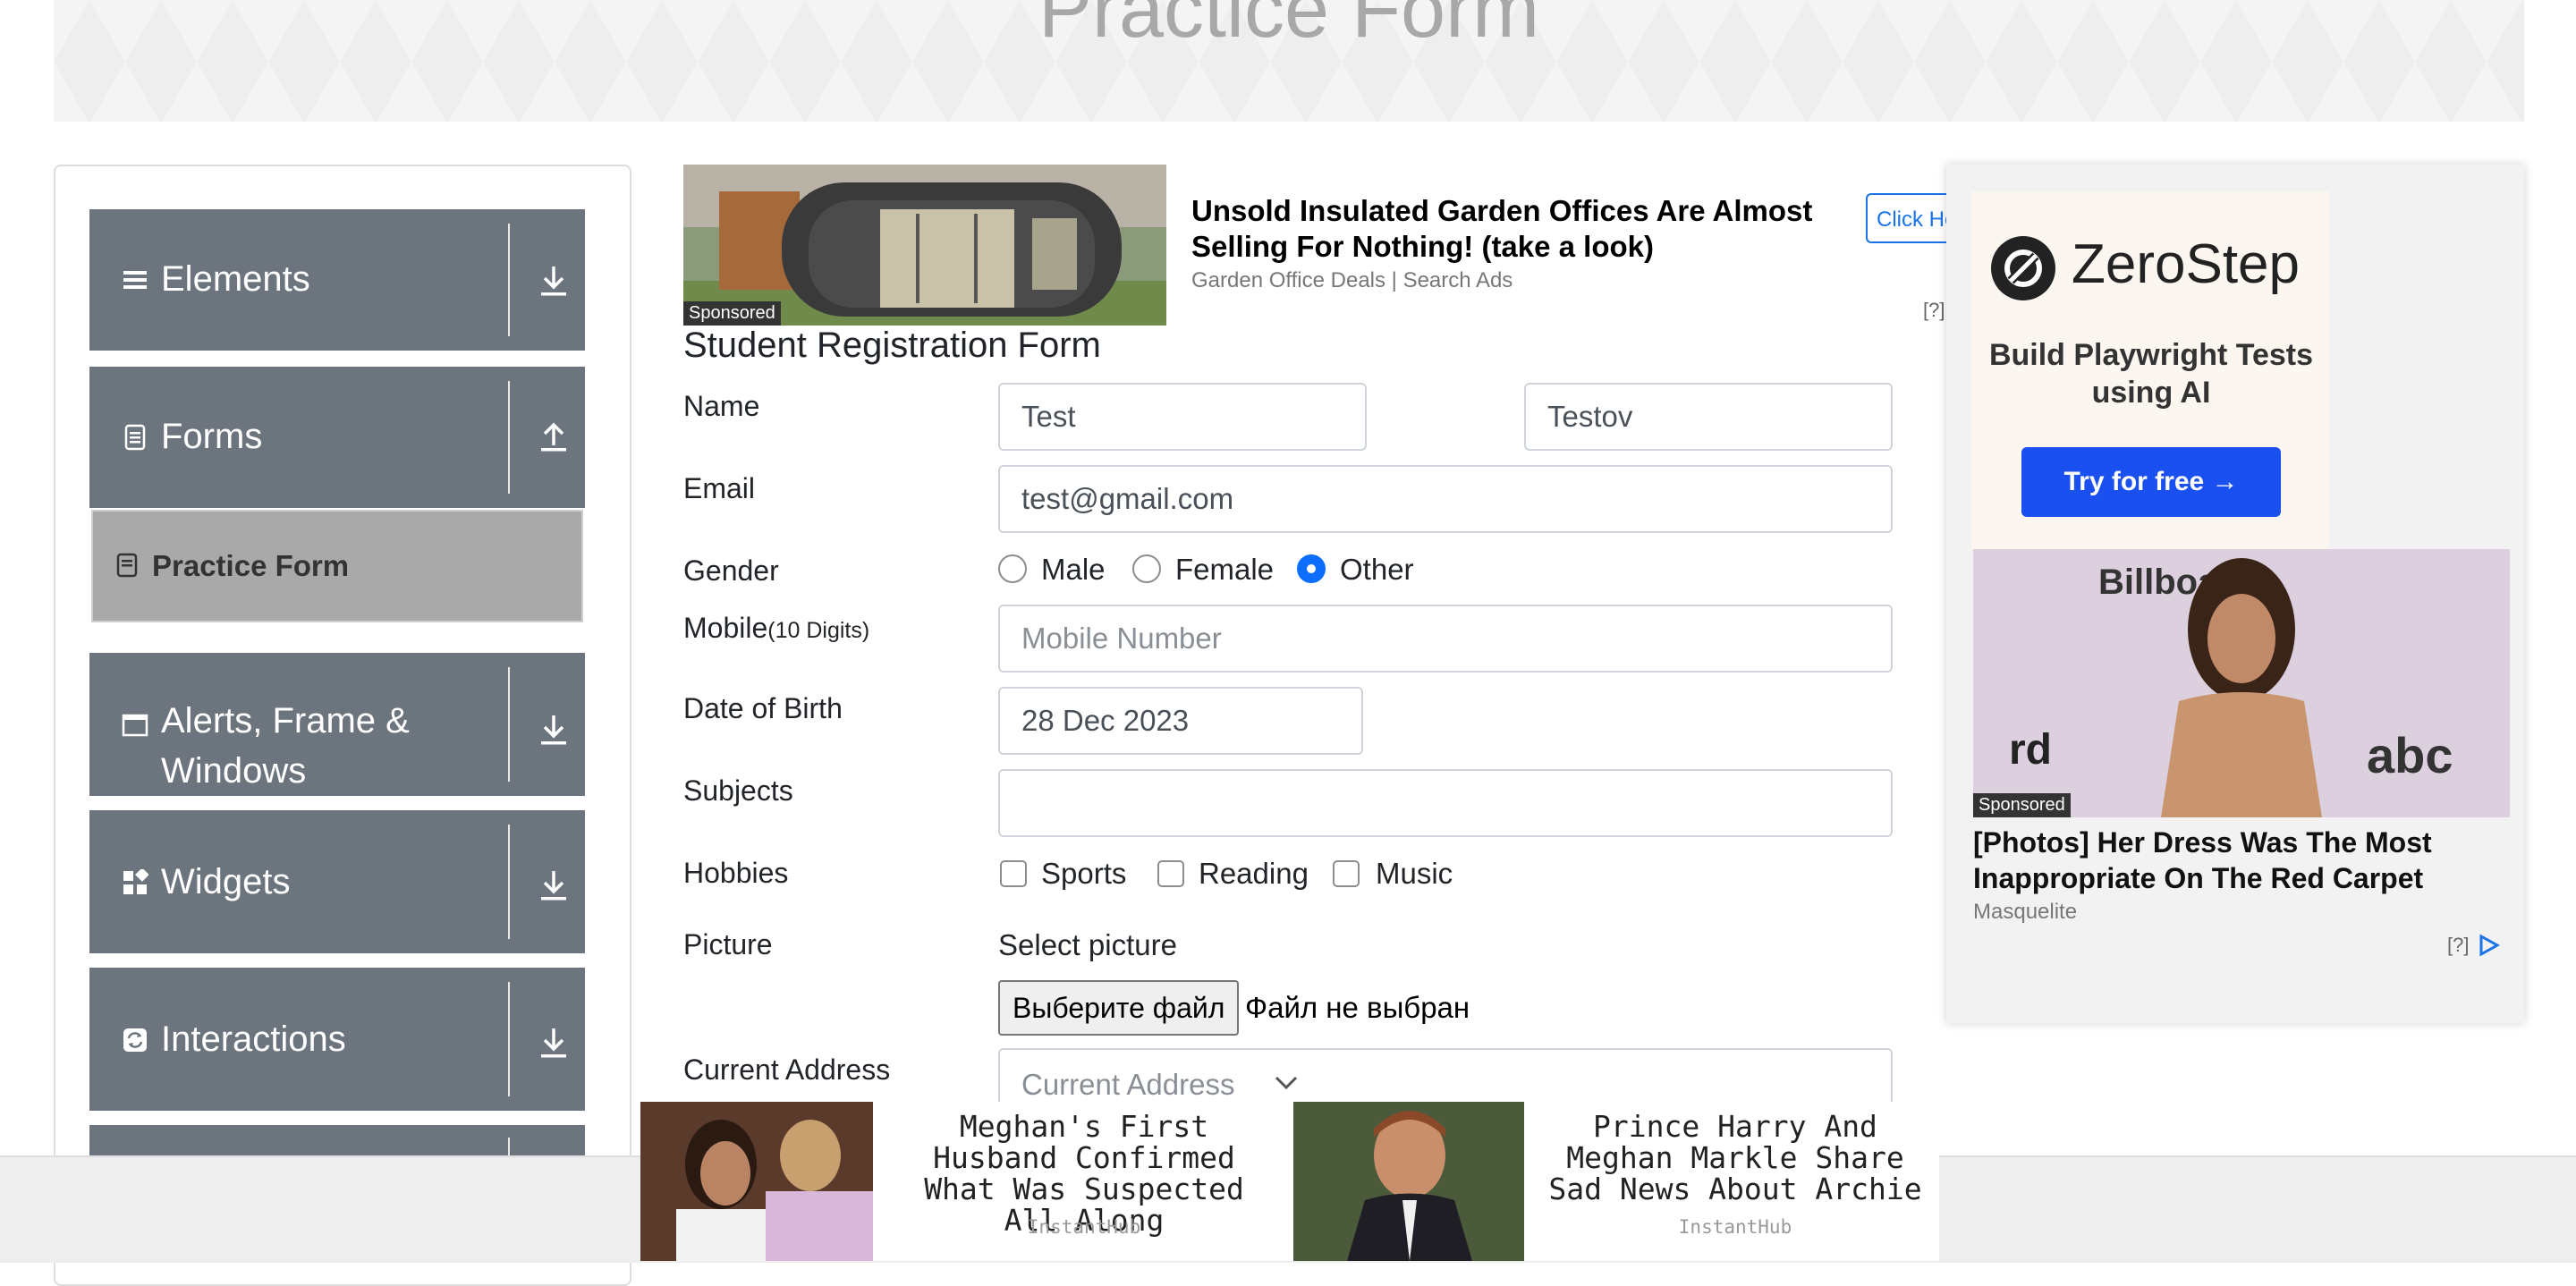 The width and height of the screenshot is (2576, 1286). I want to click on ad-image-garden-office: Sponsored, so click(924, 245).